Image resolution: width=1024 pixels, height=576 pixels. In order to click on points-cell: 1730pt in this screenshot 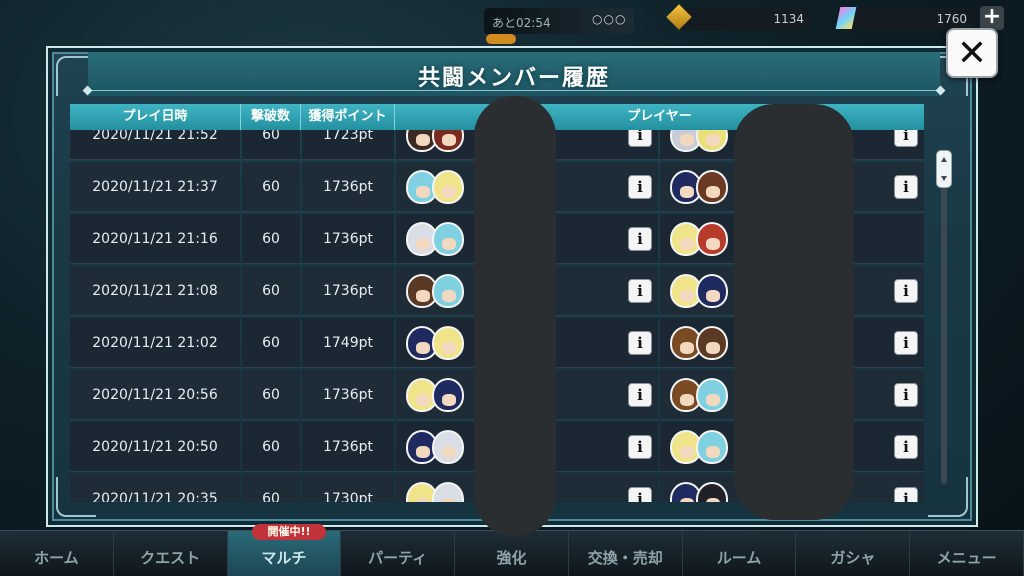, I will do `click(348, 488)`.